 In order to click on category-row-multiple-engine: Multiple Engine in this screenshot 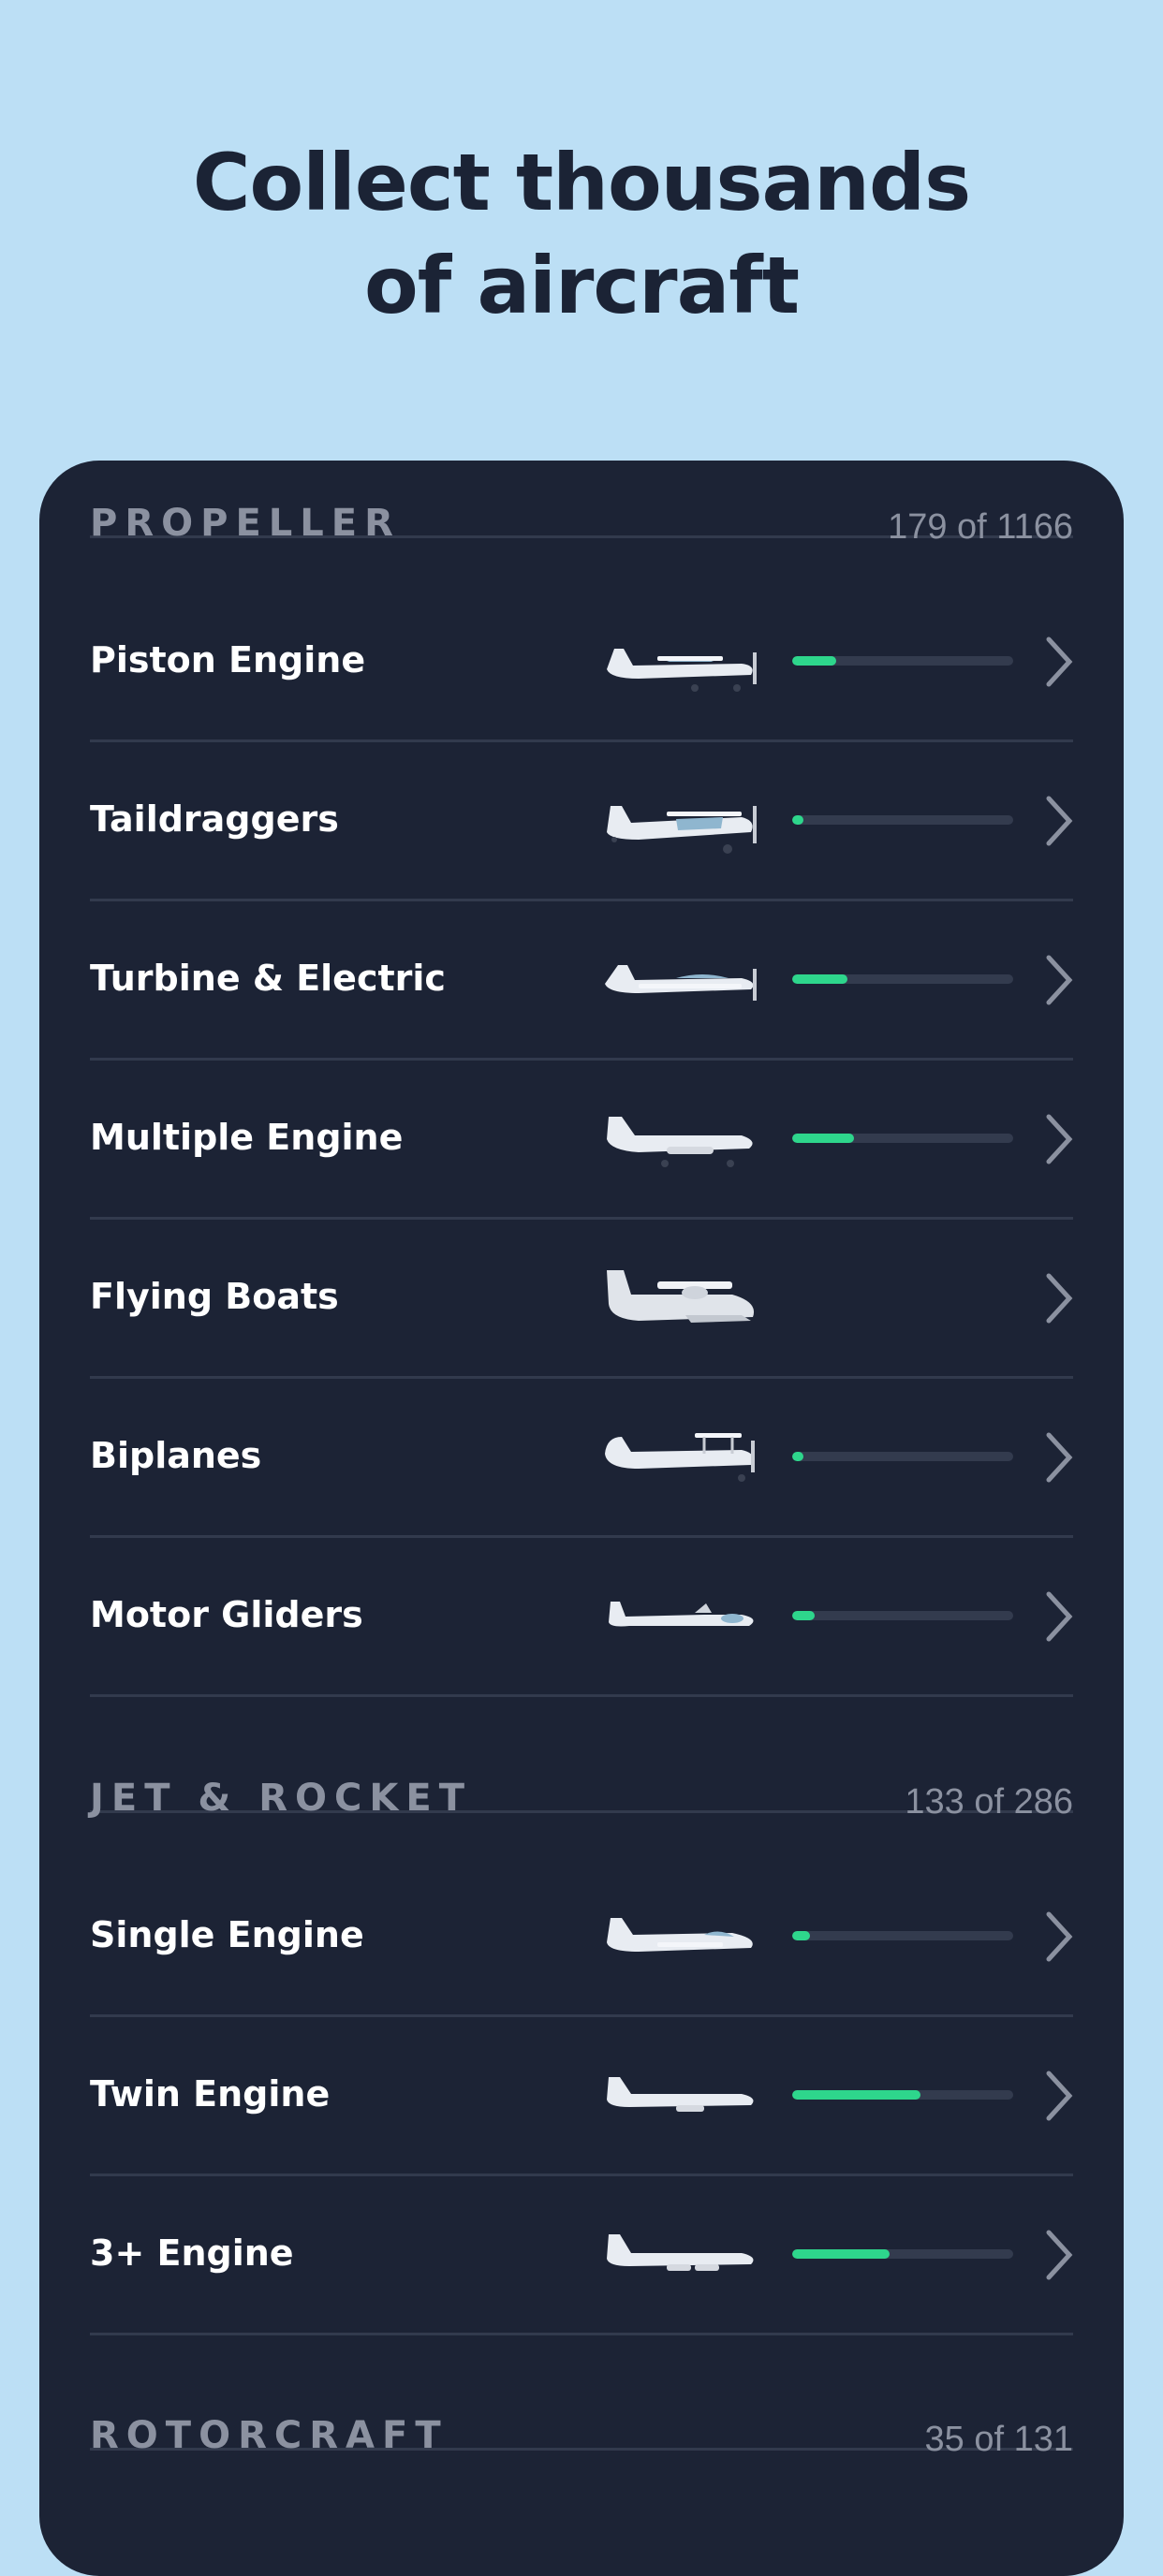, I will do `click(581, 1140)`.